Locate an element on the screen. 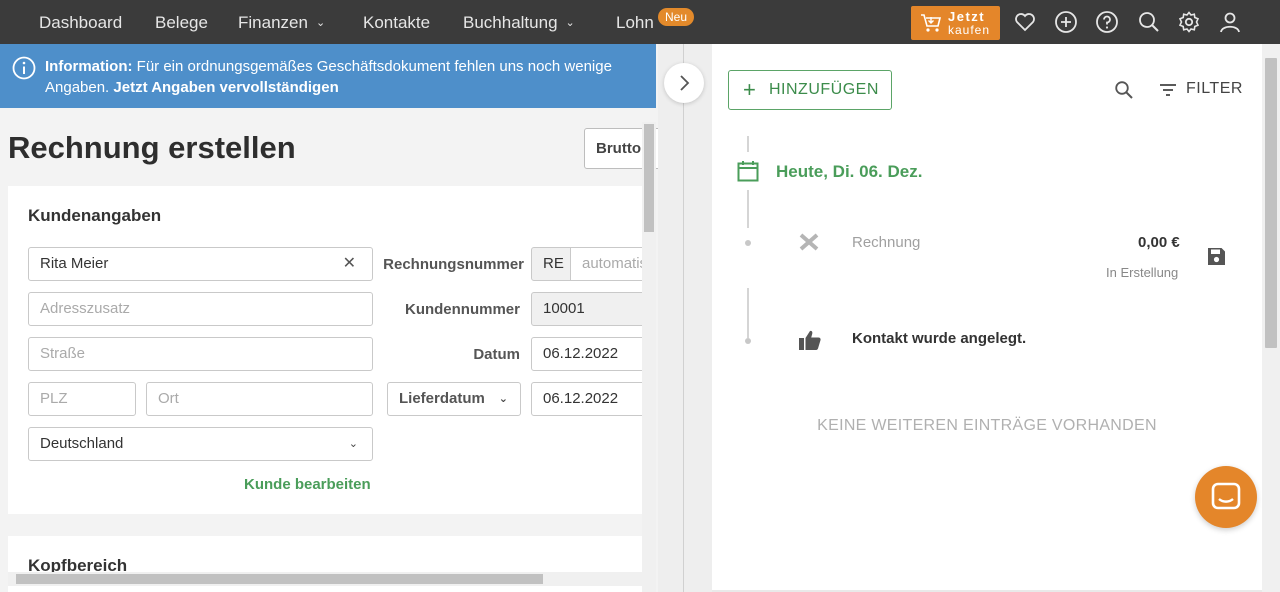 The height and width of the screenshot is (592, 1280). customer-name-value: Rita Meier is located at coordinates (74, 263).